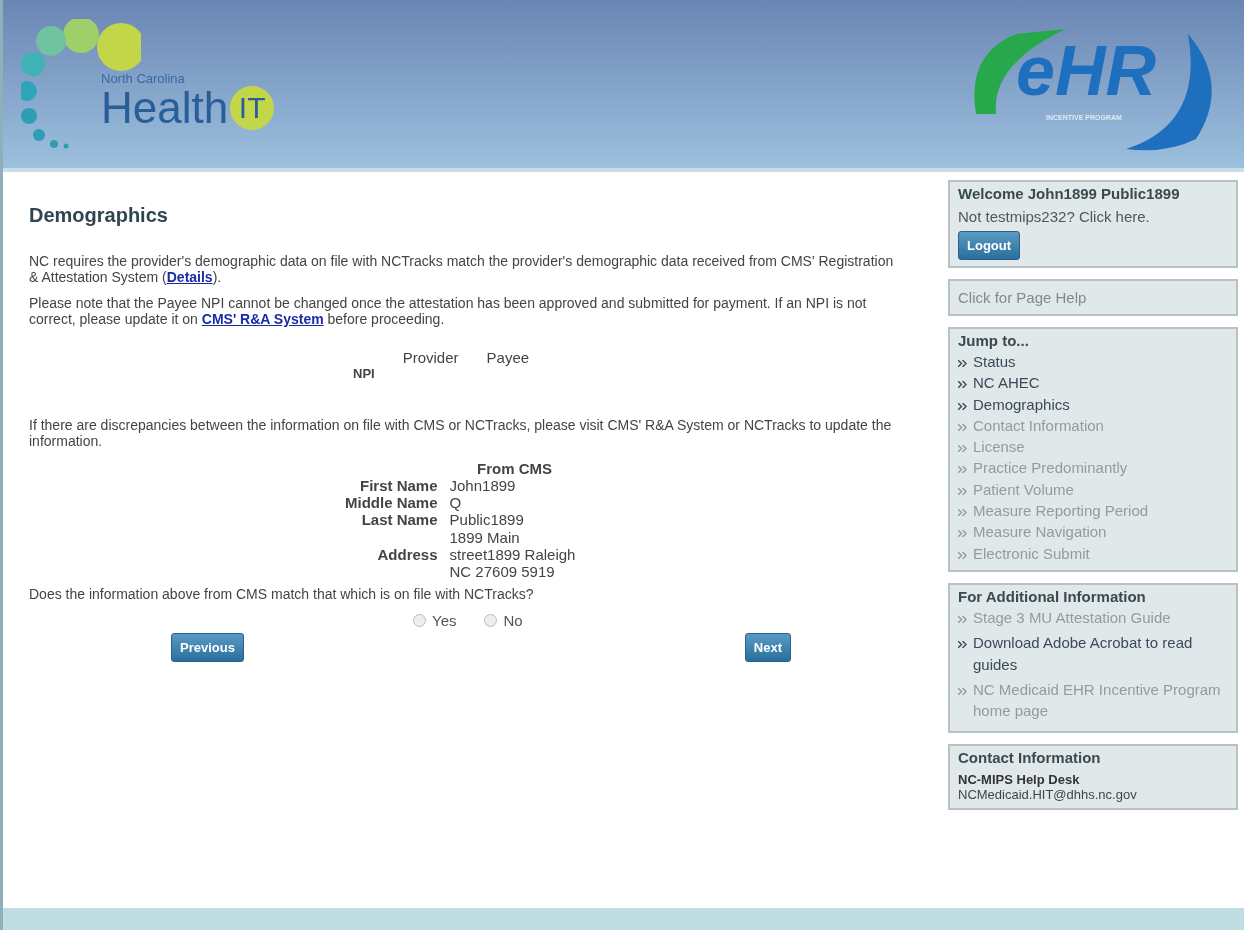 The image size is (1244, 930). I want to click on jump-link: NC AHEC, so click(1093, 383).